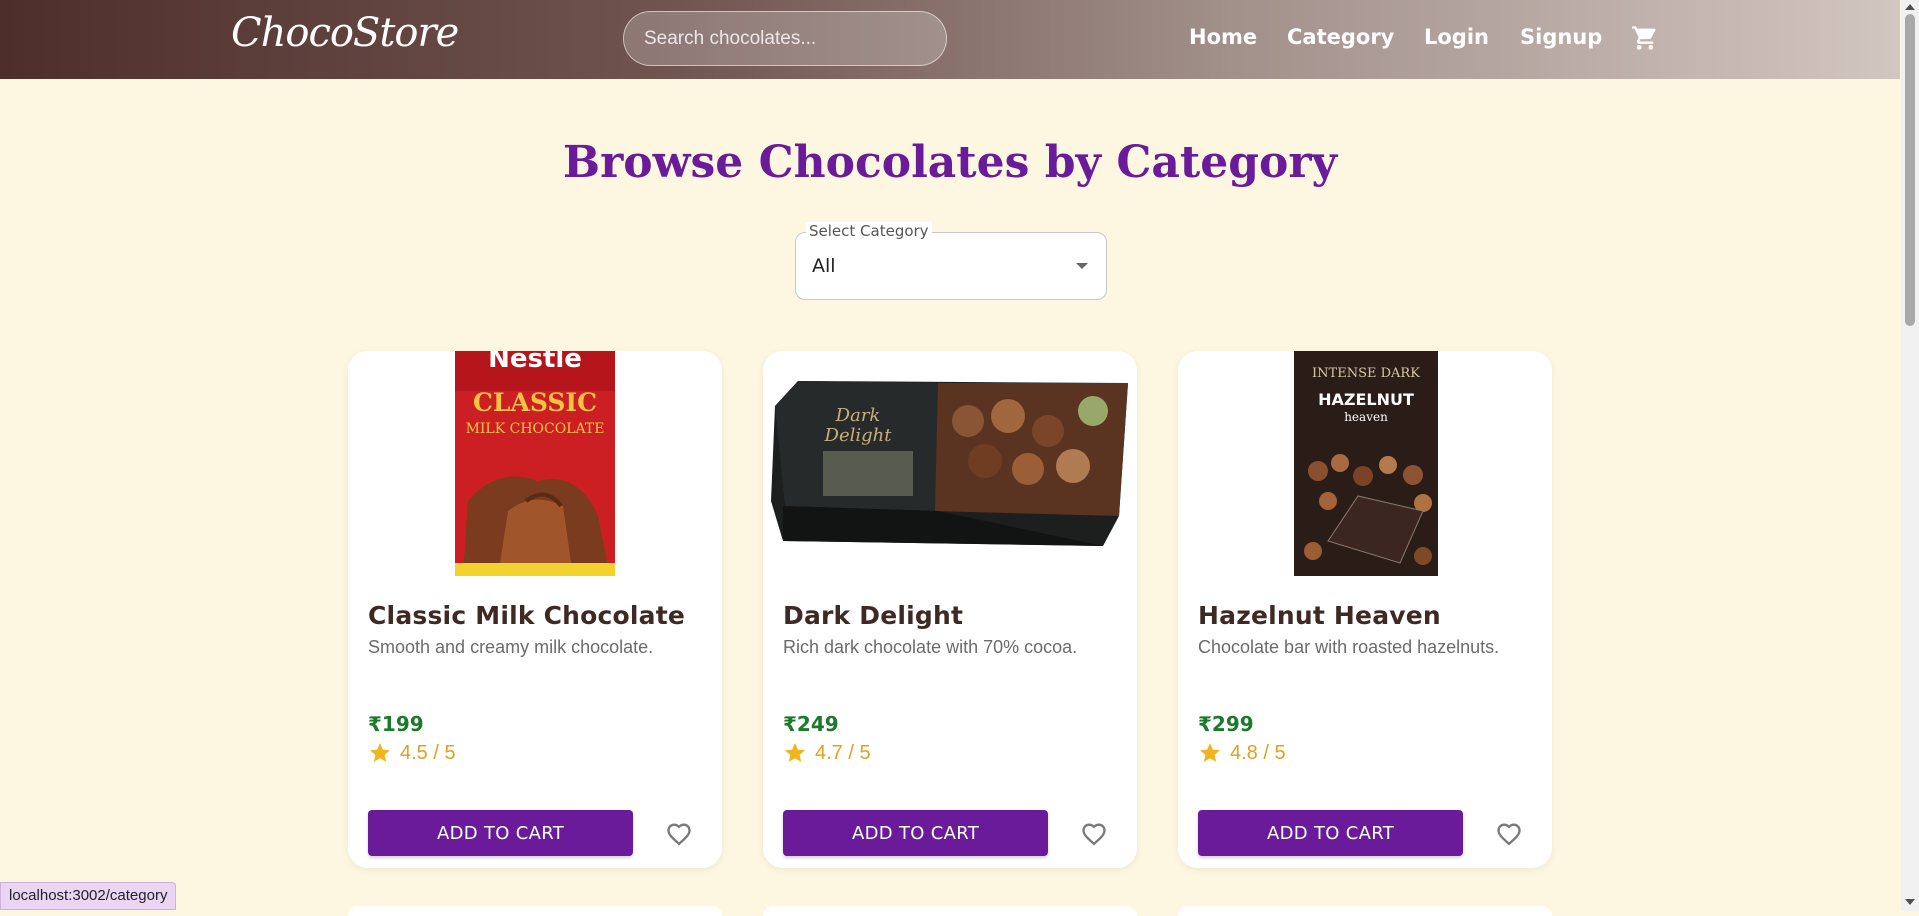  I want to click on product-title: Classic Milk Chocolate, so click(527, 615).